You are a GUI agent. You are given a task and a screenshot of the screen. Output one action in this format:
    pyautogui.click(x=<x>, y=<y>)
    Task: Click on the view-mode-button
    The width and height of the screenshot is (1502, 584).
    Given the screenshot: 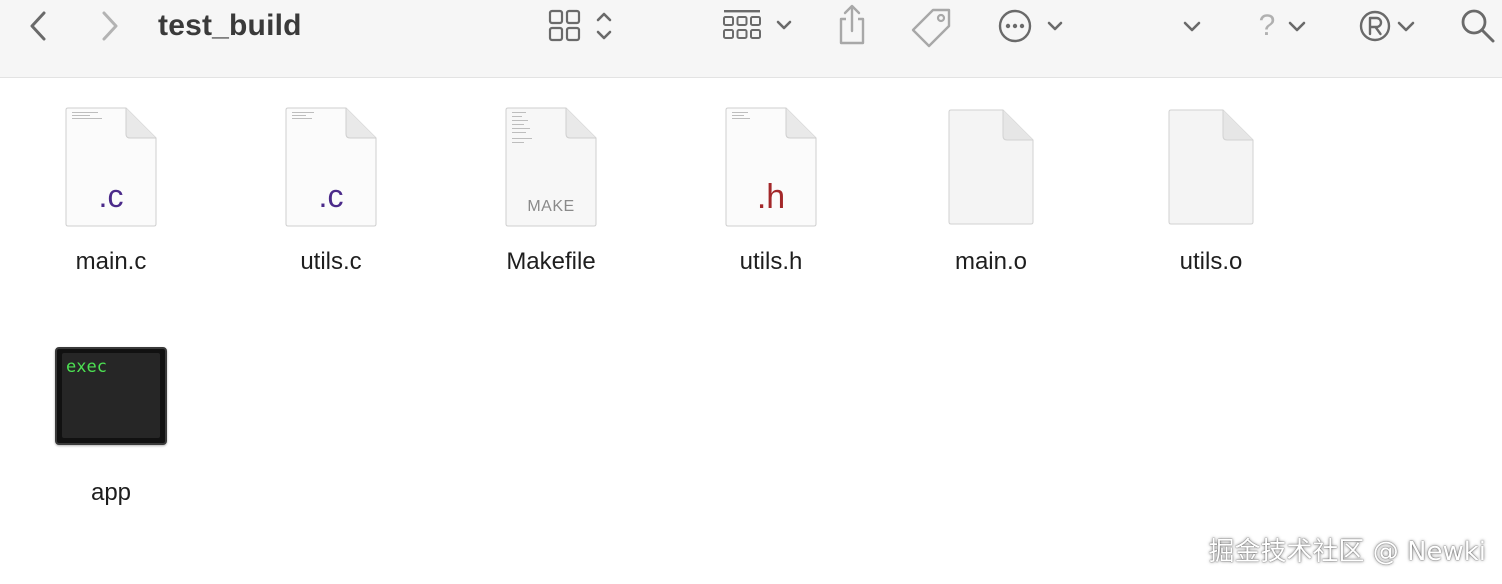 What is the action you would take?
    pyautogui.click(x=583, y=26)
    